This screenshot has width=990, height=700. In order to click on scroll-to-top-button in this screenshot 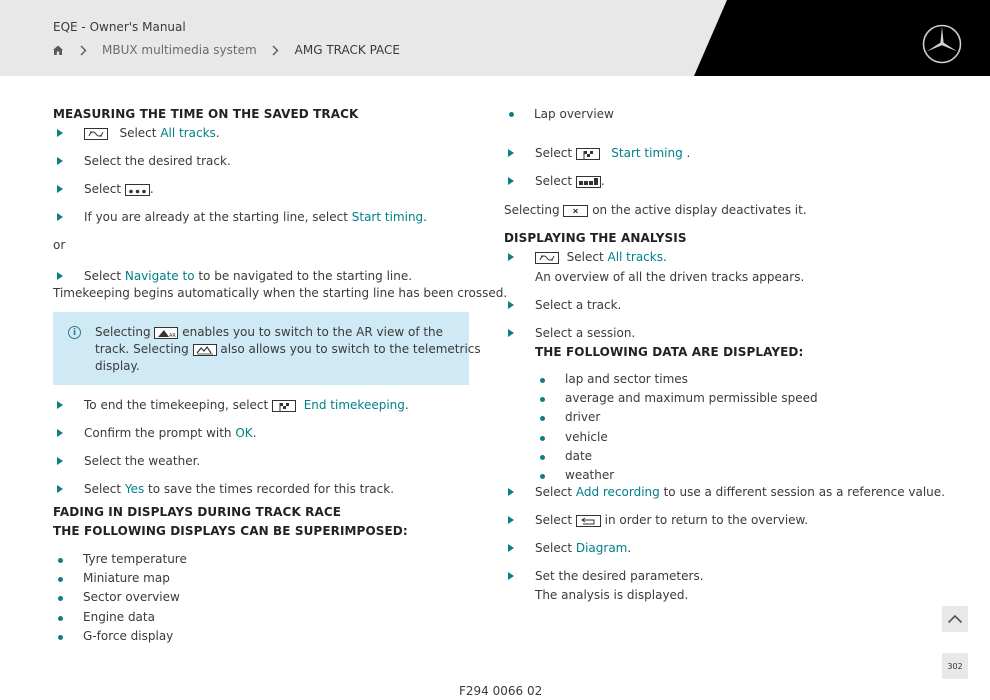, I will do `click(955, 619)`.